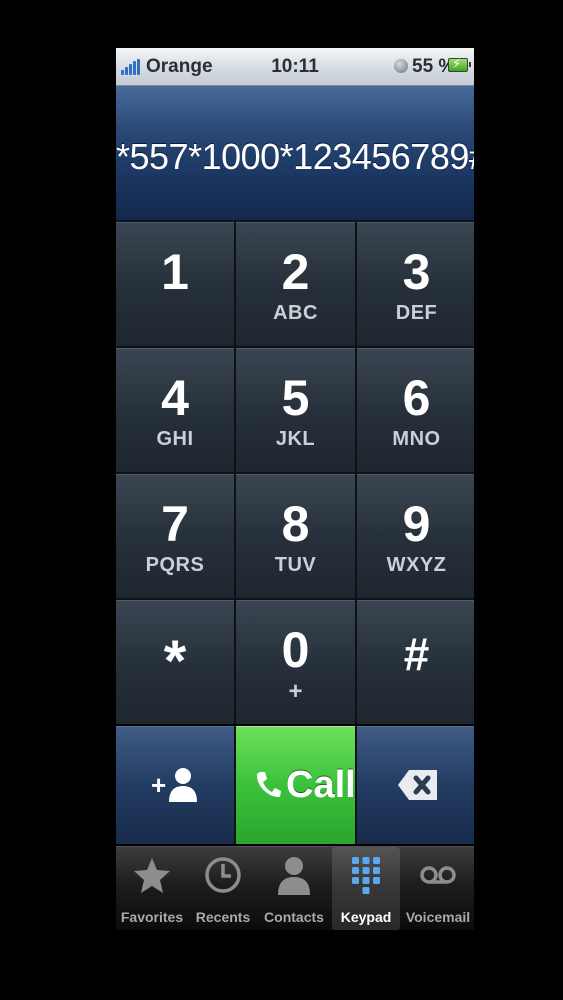  I want to click on key-4: 4 GHI, so click(175, 410).